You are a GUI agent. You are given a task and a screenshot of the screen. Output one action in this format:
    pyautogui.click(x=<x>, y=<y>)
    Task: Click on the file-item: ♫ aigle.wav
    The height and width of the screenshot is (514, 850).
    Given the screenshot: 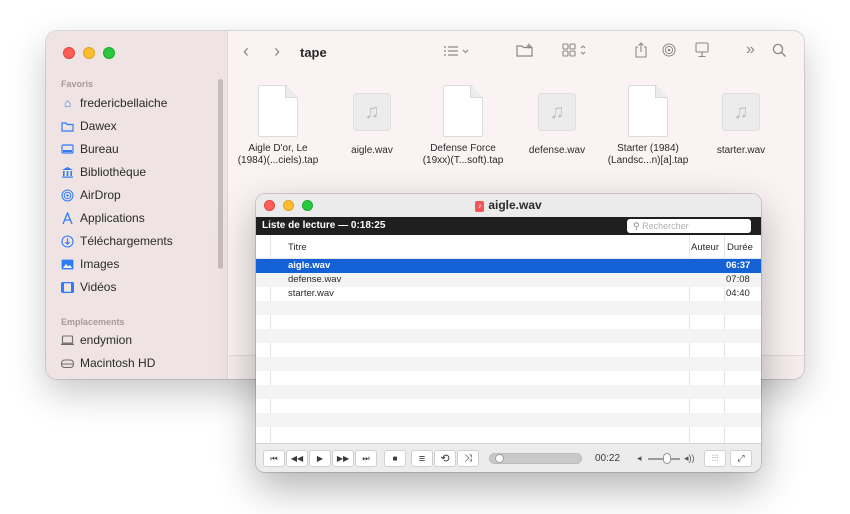 What is the action you would take?
    pyautogui.click(x=372, y=121)
    